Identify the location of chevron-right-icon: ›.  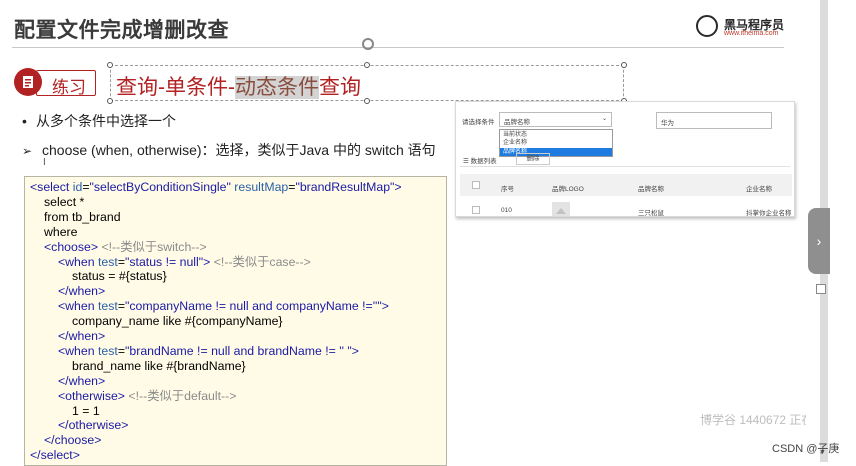
(819, 241).